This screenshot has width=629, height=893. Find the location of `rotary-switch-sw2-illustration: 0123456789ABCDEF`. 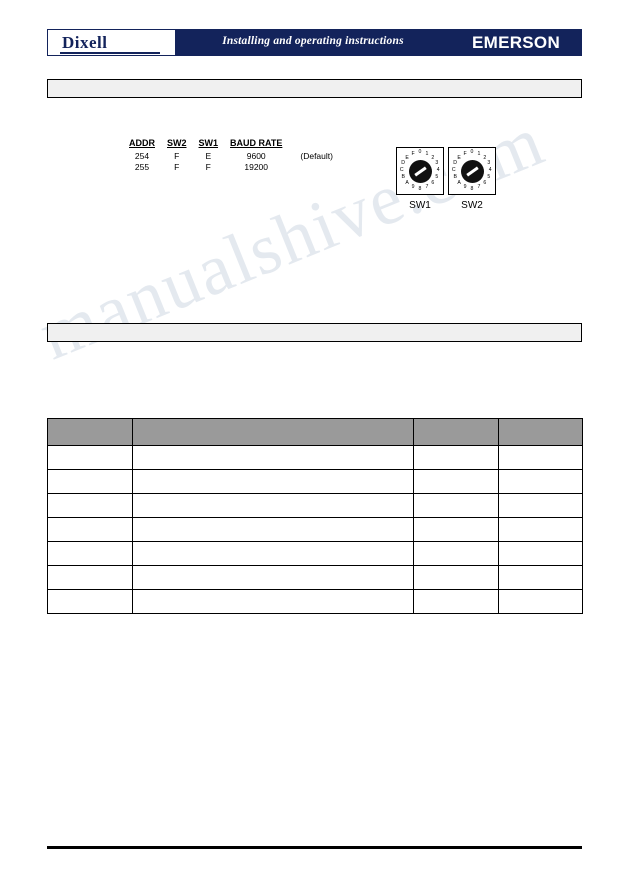

rotary-switch-sw2-illustration: 0123456789ABCDEF is located at coordinates (472, 171).